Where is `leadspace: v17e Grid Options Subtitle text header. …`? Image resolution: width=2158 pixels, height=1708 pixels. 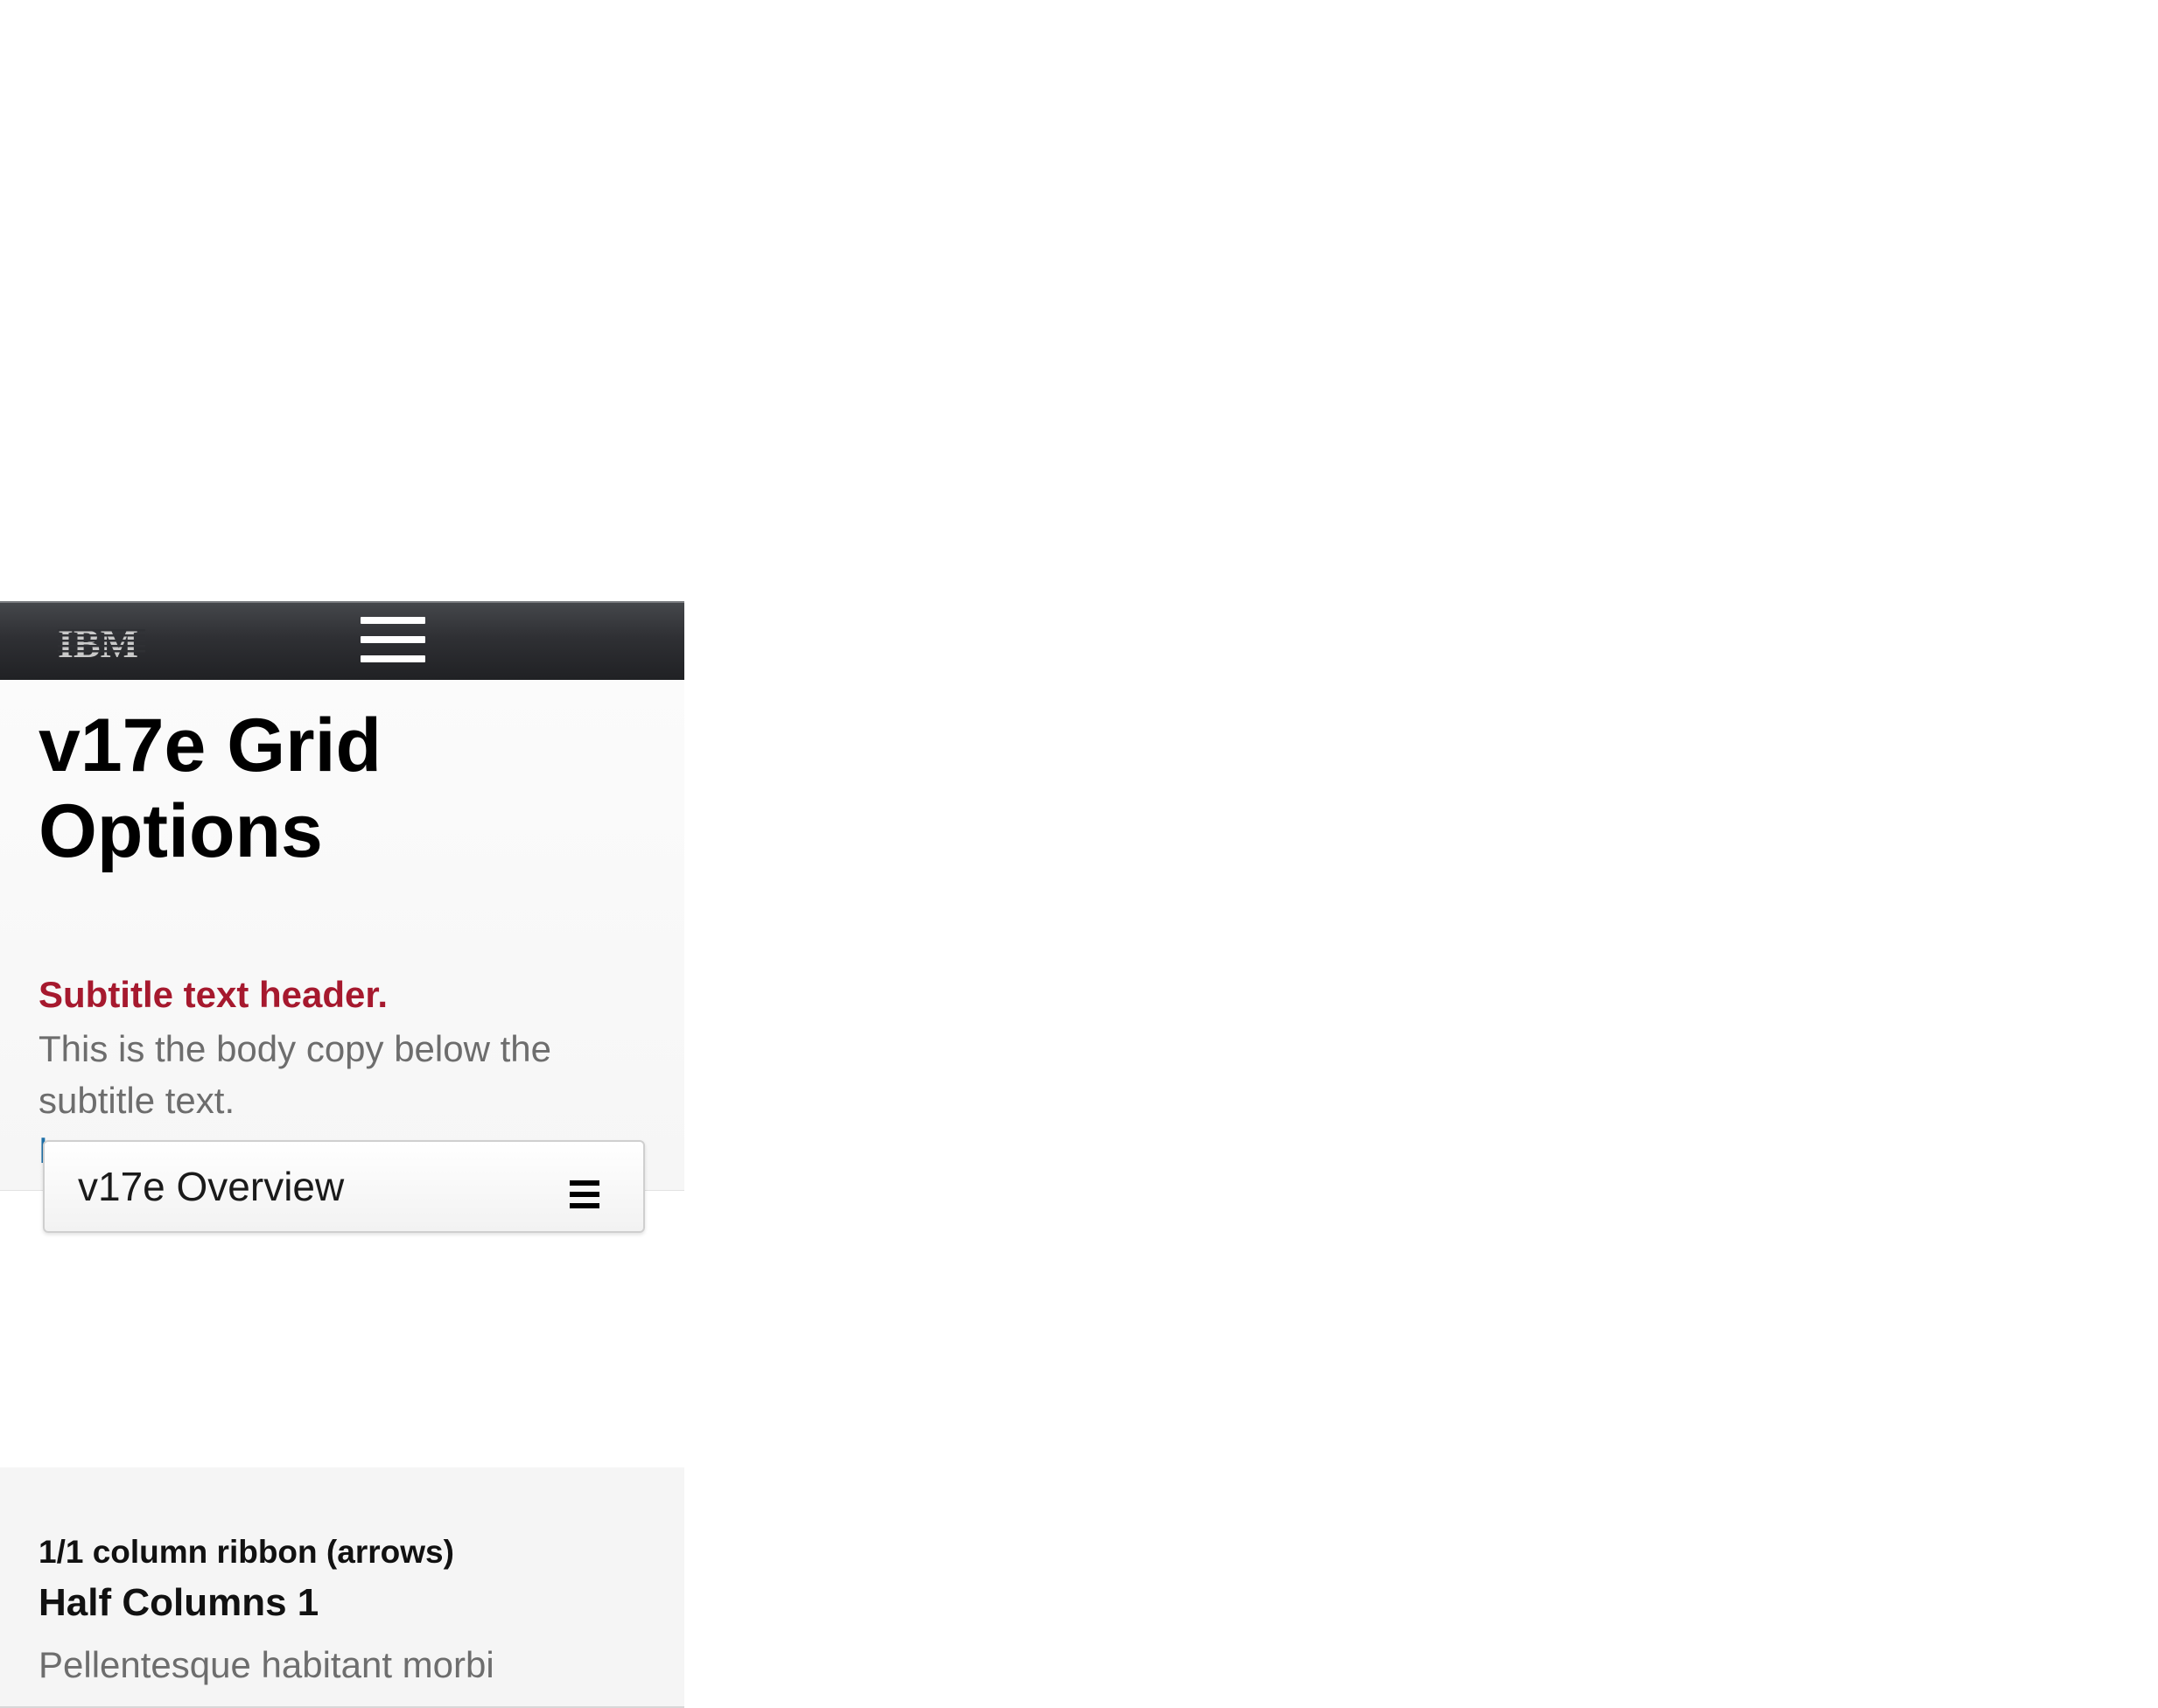
leadspace: v17e Grid Options Subtitle text header. … is located at coordinates (342, 935).